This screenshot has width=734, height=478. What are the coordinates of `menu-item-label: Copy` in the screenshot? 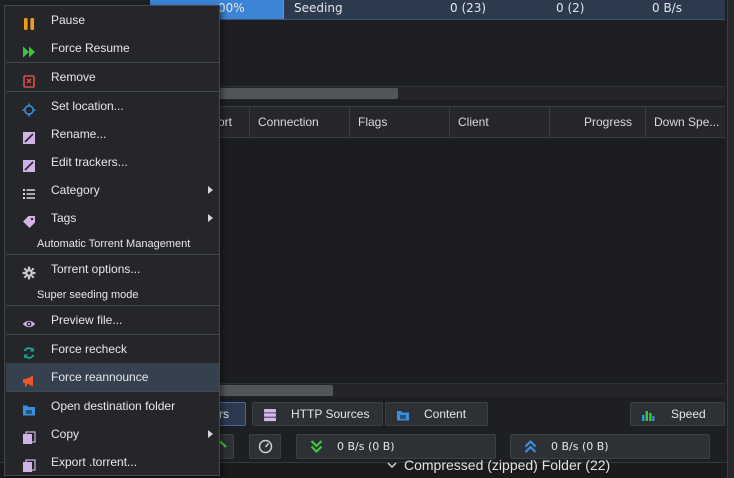 It's located at (65, 434).